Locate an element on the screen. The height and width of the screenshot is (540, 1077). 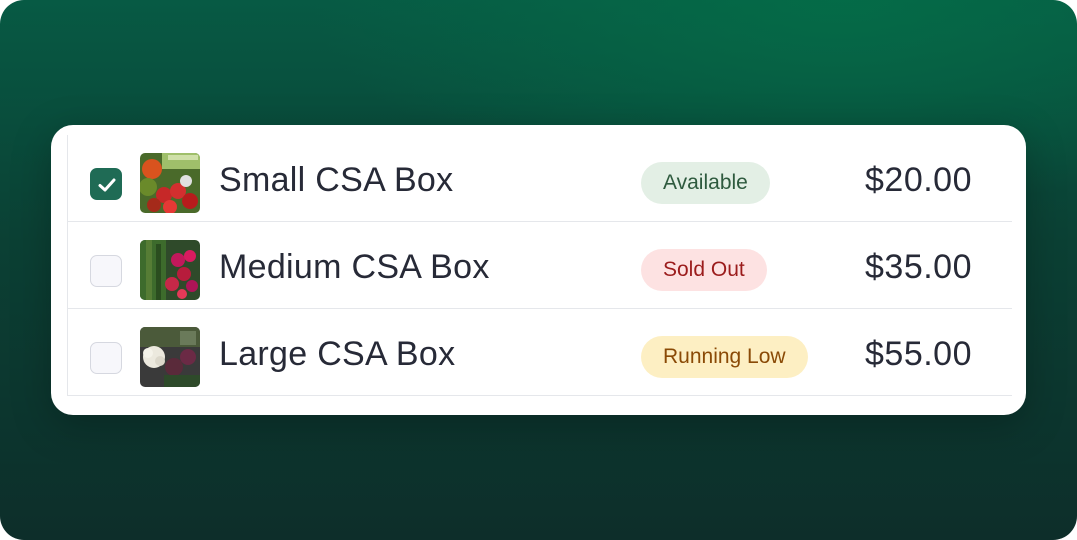
list-item-medium-csa-box: Medium CSA Box Sold Out $35.00 is located at coordinates (540, 265).